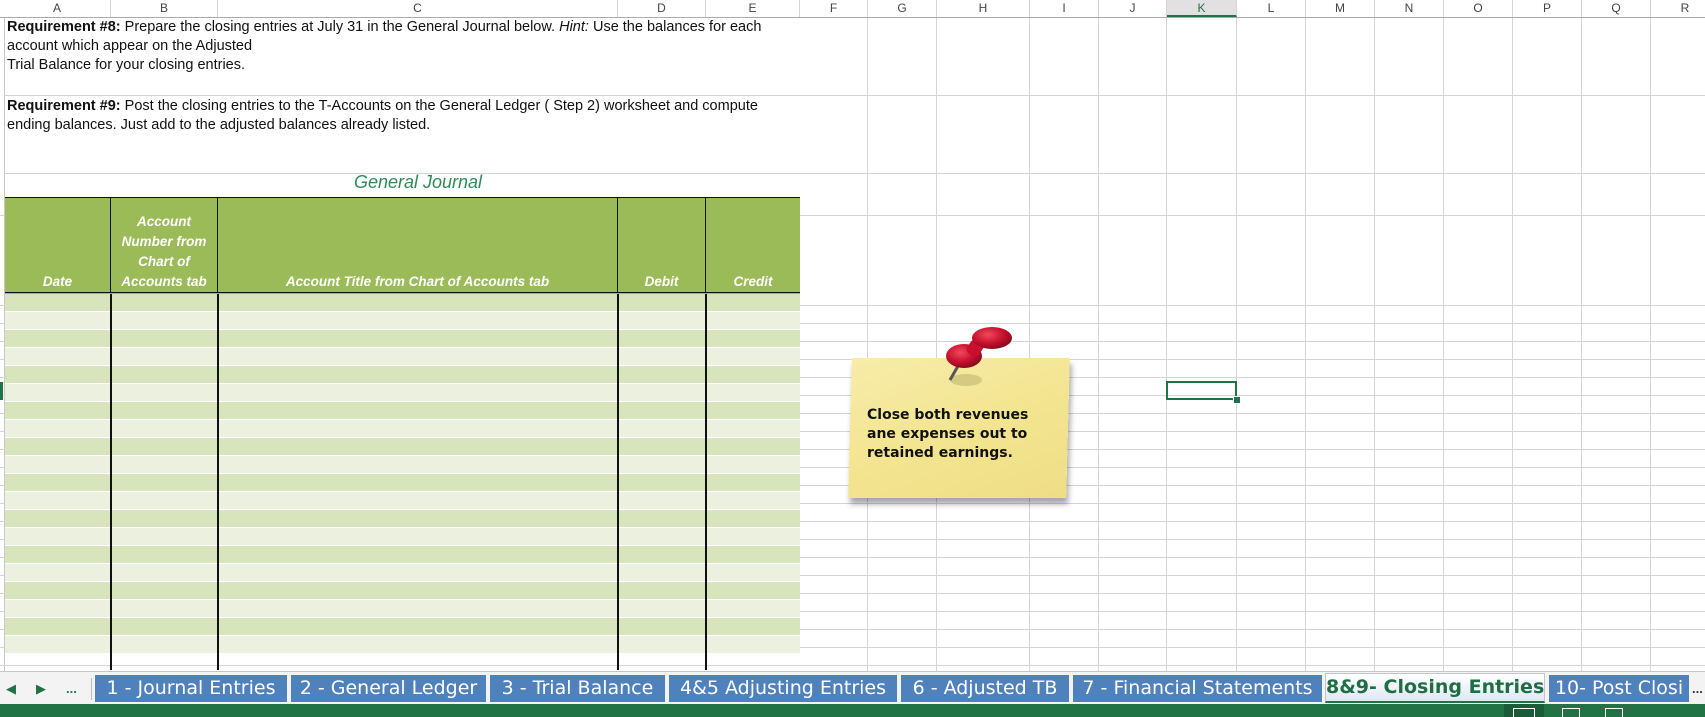 The height and width of the screenshot is (717, 1705). Describe the element at coordinates (1524, 712) in the screenshot. I see `normal-view-icon` at that location.